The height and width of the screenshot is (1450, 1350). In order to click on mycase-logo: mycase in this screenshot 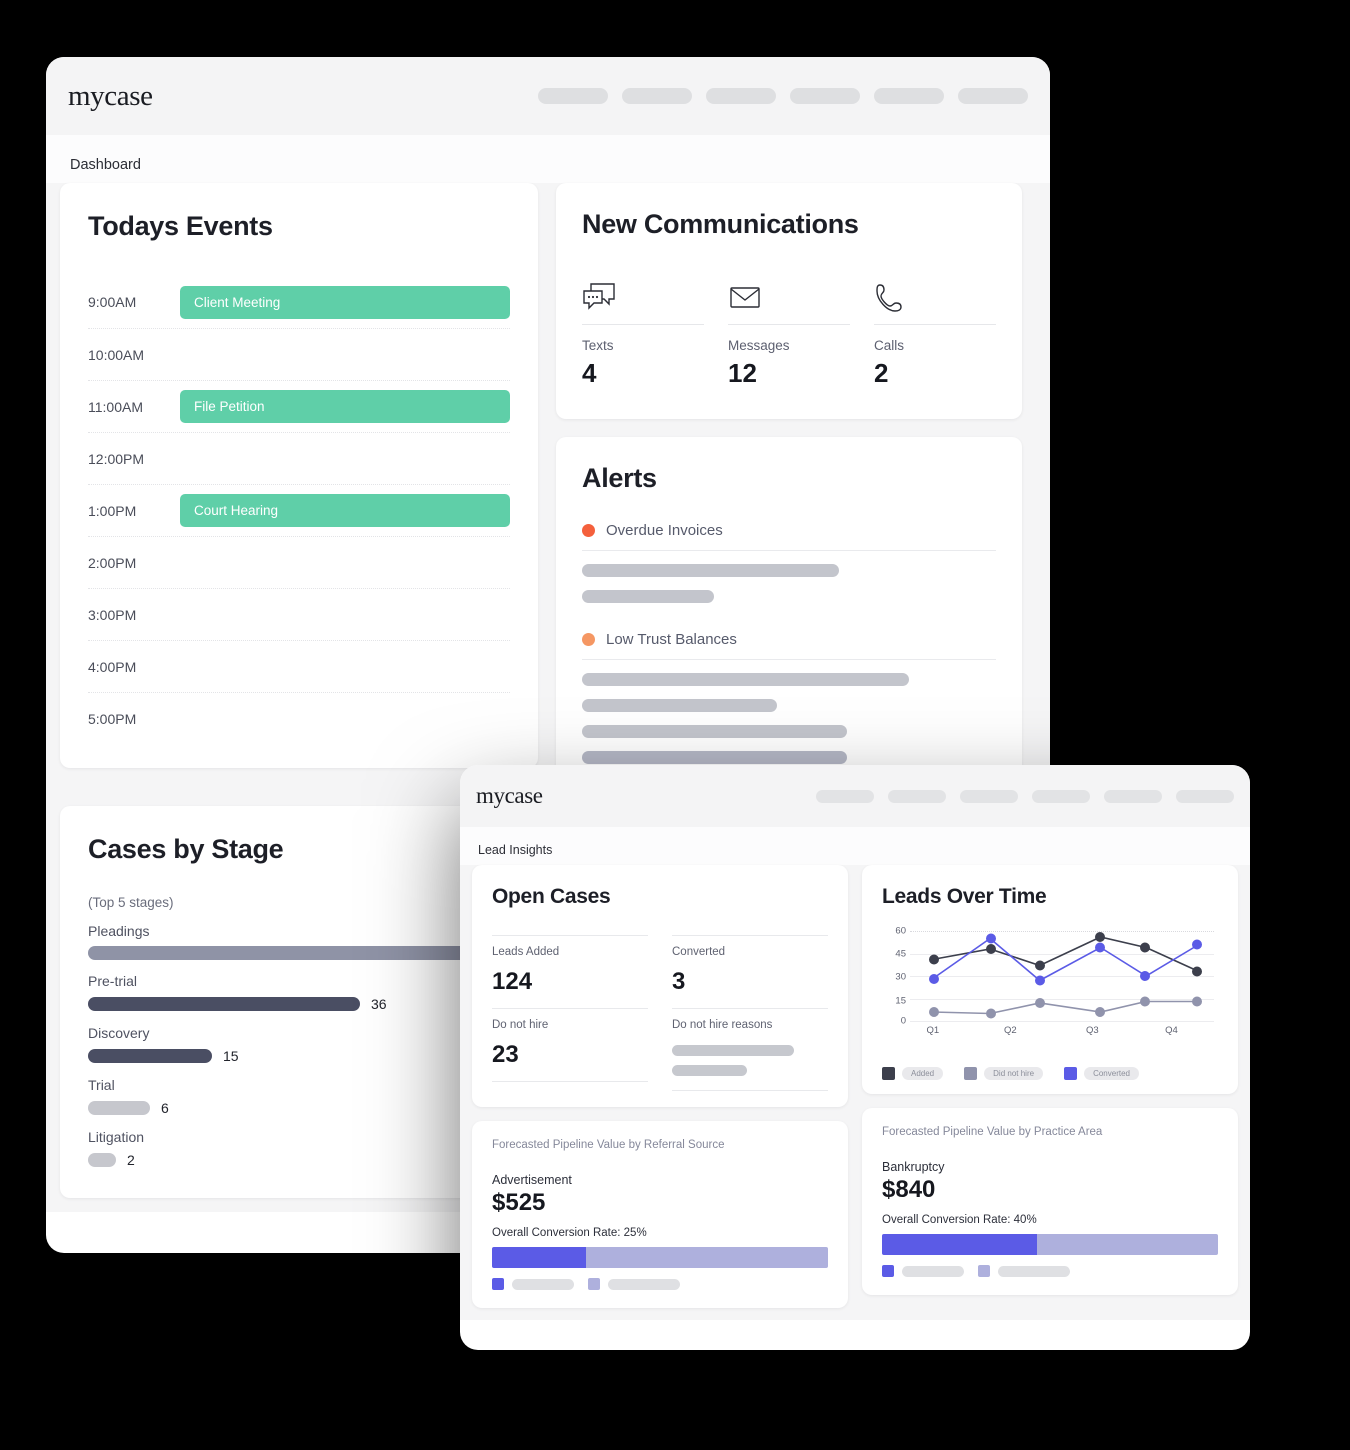, I will do `click(509, 795)`.